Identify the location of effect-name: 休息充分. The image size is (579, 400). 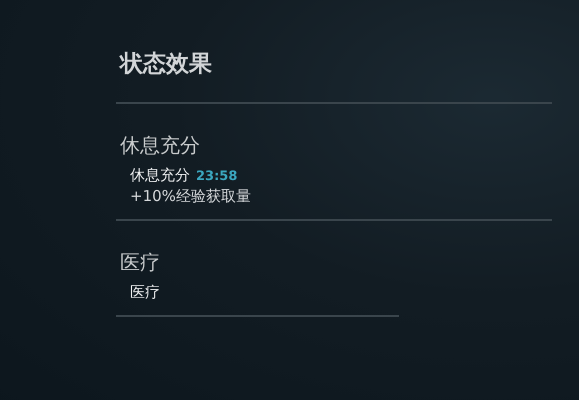
(160, 175).